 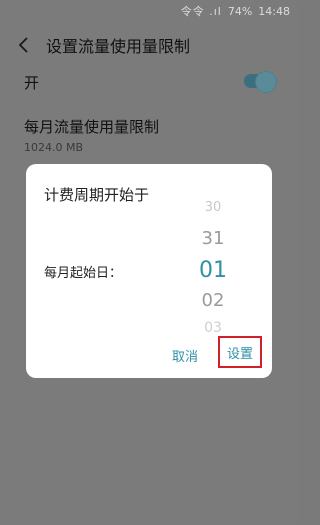 I want to click on battery-level: 74%, so click(x=240, y=11).